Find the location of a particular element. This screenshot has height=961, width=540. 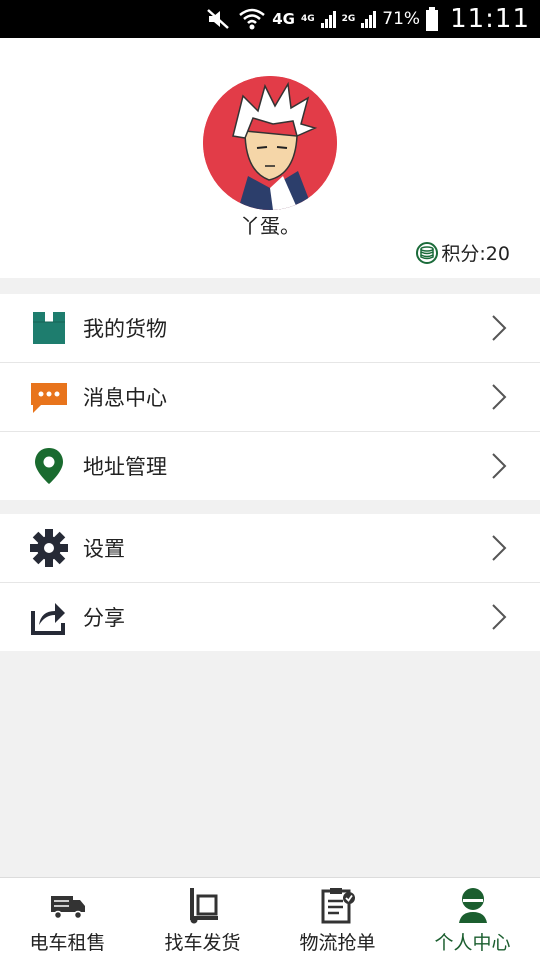

tab-find-vehicle: 找车发货 is located at coordinates (202, 919).